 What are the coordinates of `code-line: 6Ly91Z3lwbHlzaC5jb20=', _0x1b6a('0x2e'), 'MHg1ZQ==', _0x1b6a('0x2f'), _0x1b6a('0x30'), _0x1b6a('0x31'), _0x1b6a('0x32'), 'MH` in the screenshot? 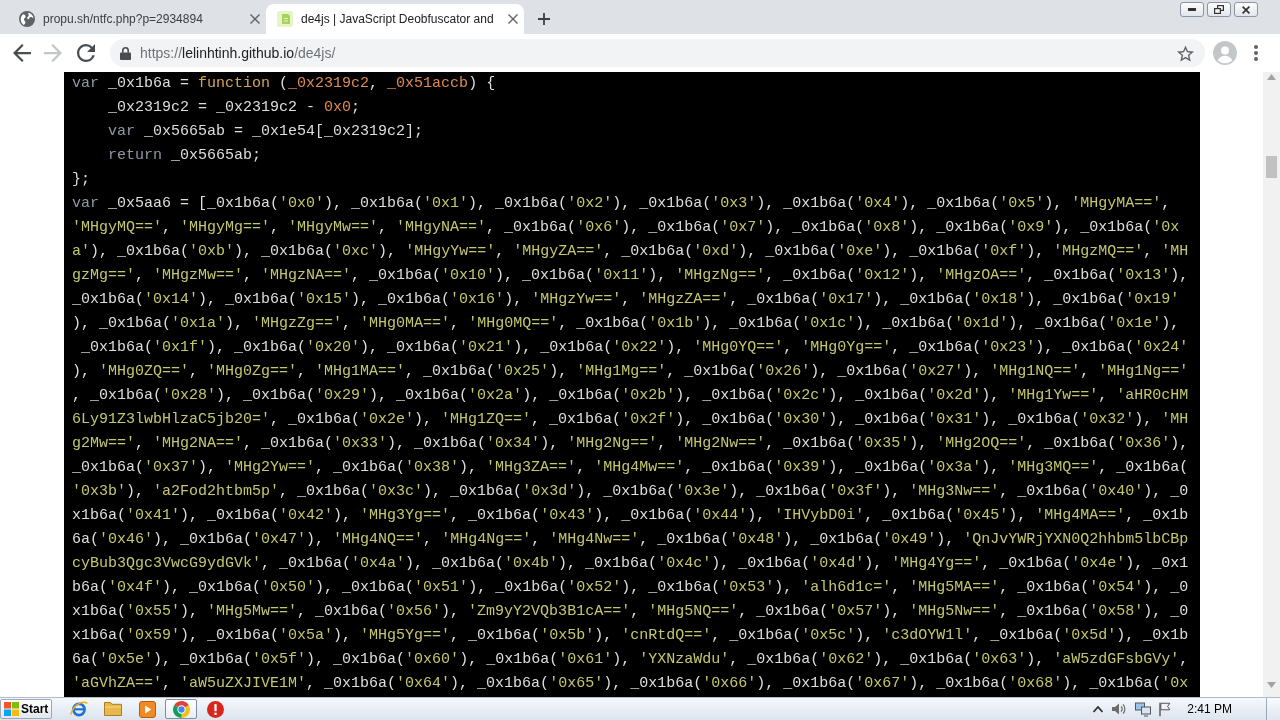 It's located at (630, 420).